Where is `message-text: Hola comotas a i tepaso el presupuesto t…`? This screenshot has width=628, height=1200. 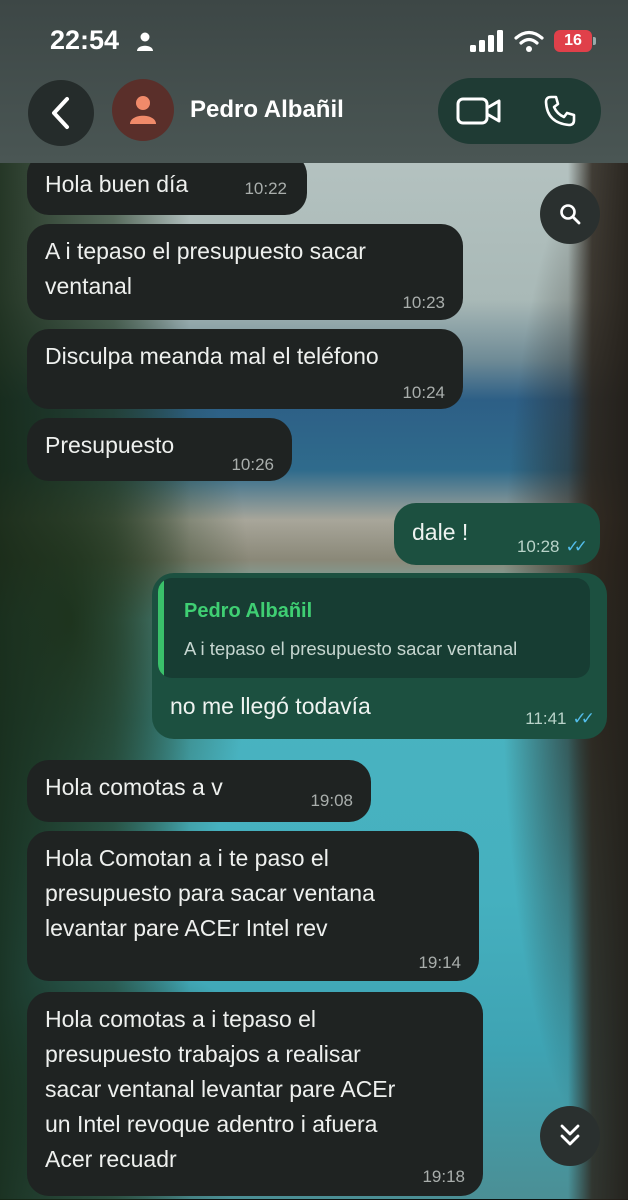 message-text: Hola comotas a i tepaso el presupuesto t… is located at coordinates (220, 1089).